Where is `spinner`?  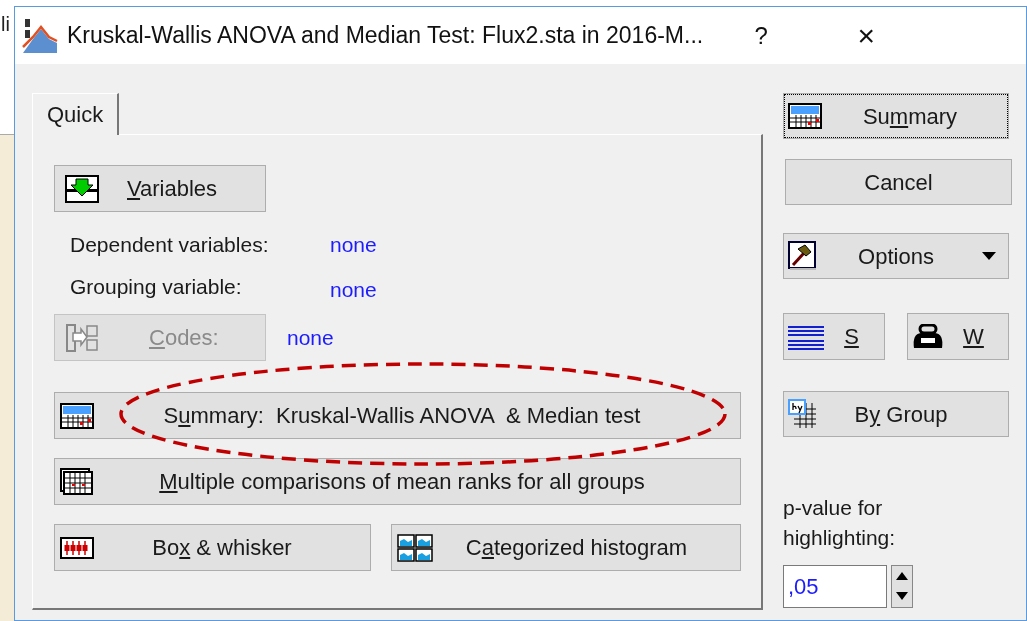
spinner is located at coordinates (902, 586).